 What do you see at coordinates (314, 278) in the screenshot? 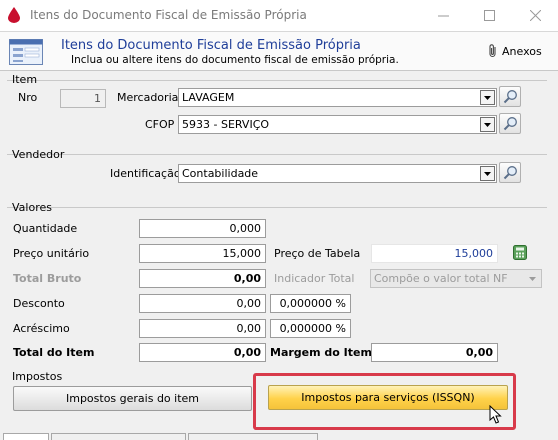
I see `indicador-total-label: Indicador Total` at bounding box center [314, 278].